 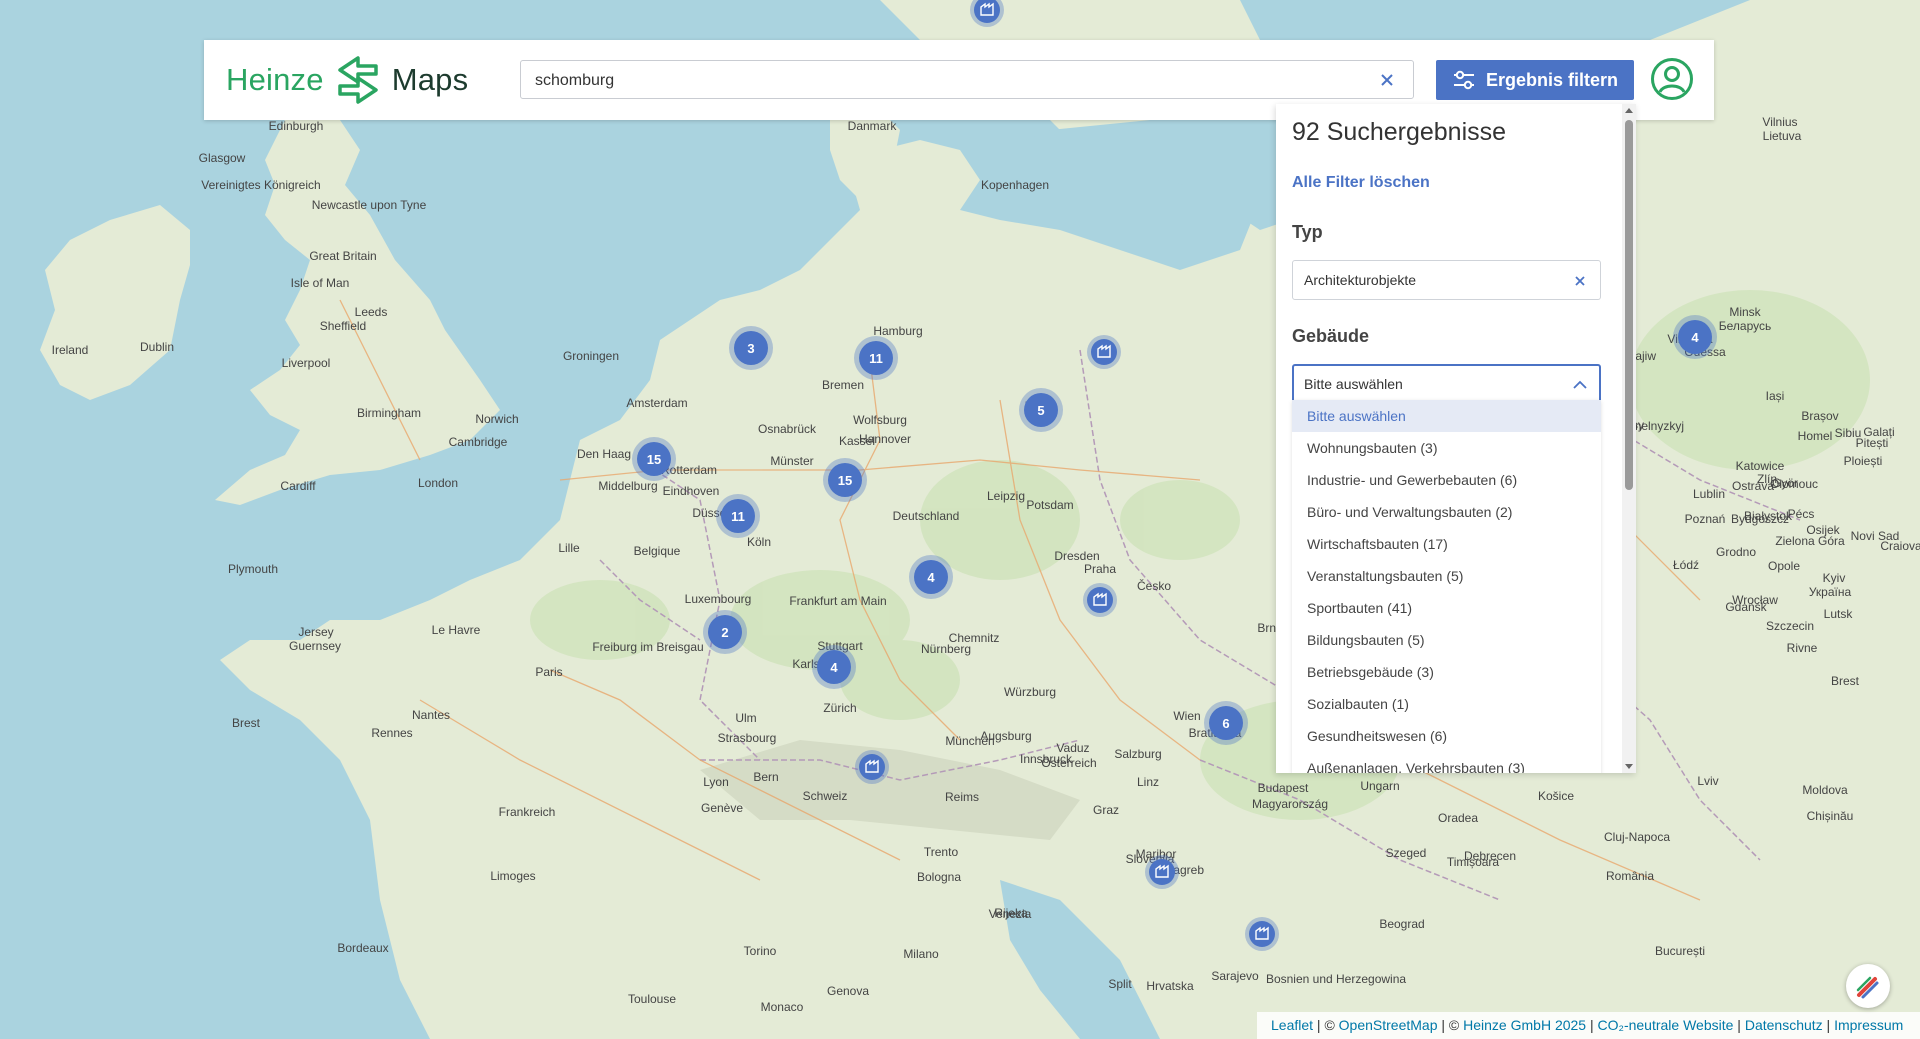 What do you see at coordinates (1705, 519) in the screenshot?
I see `map-place-label: Poznań` at bounding box center [1705, 519].